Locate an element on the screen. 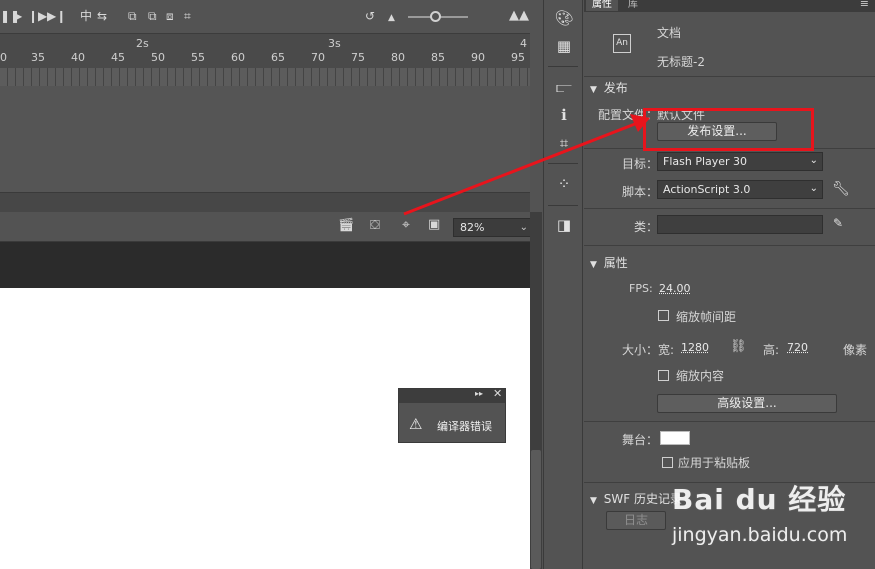 The image size is (875, 569). loop-icon: ⇆ is located at coordinates (102, 16).